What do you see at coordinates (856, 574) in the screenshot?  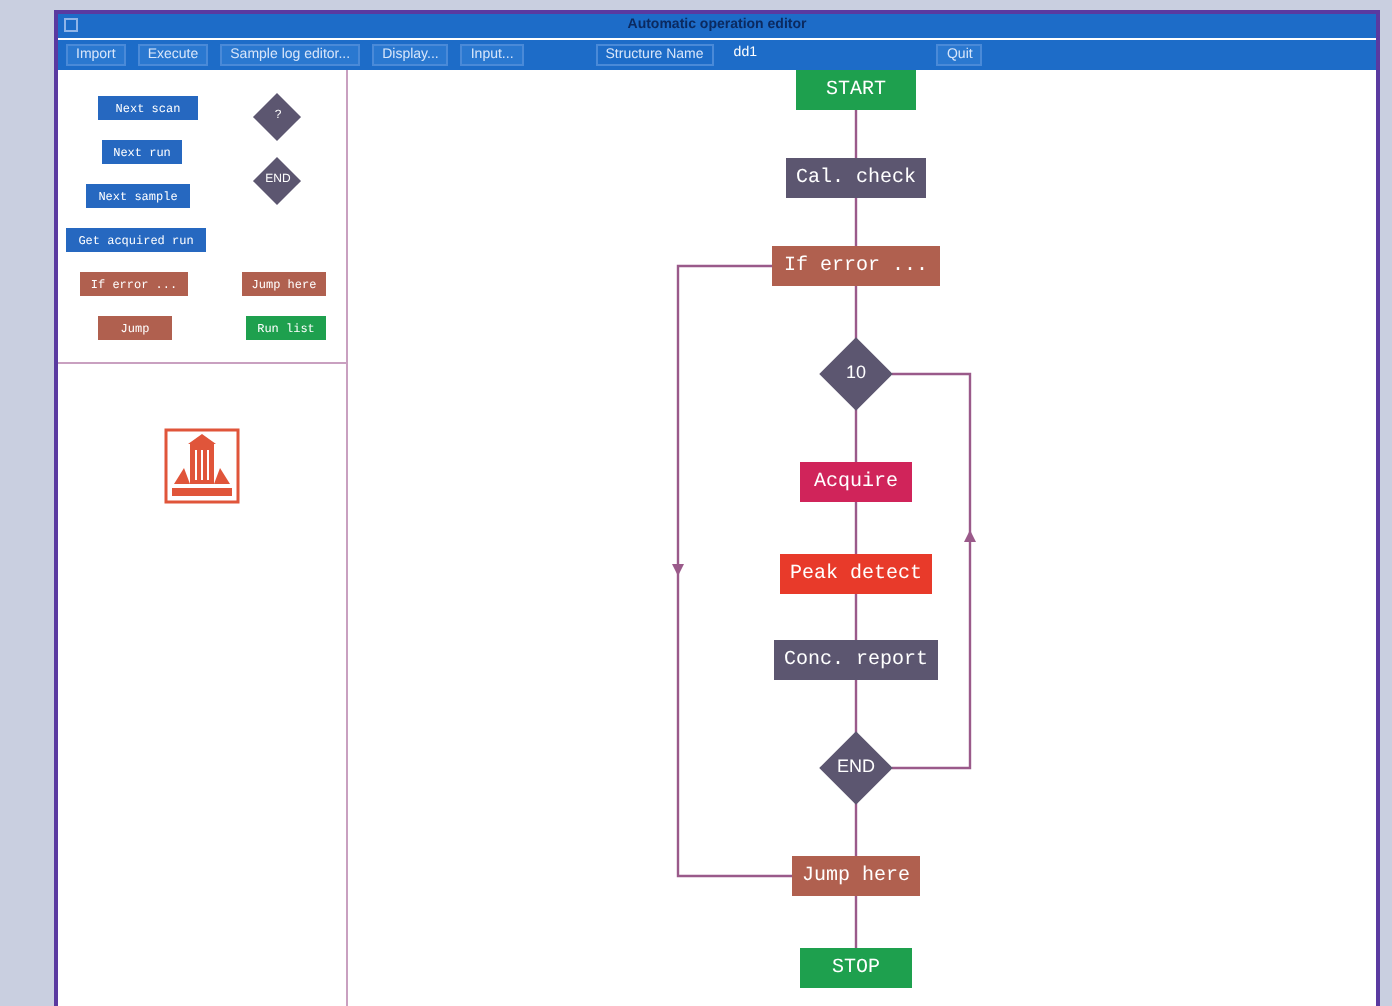 I see `flowchart-step: Peak detect` at bounding box center [856, 574].